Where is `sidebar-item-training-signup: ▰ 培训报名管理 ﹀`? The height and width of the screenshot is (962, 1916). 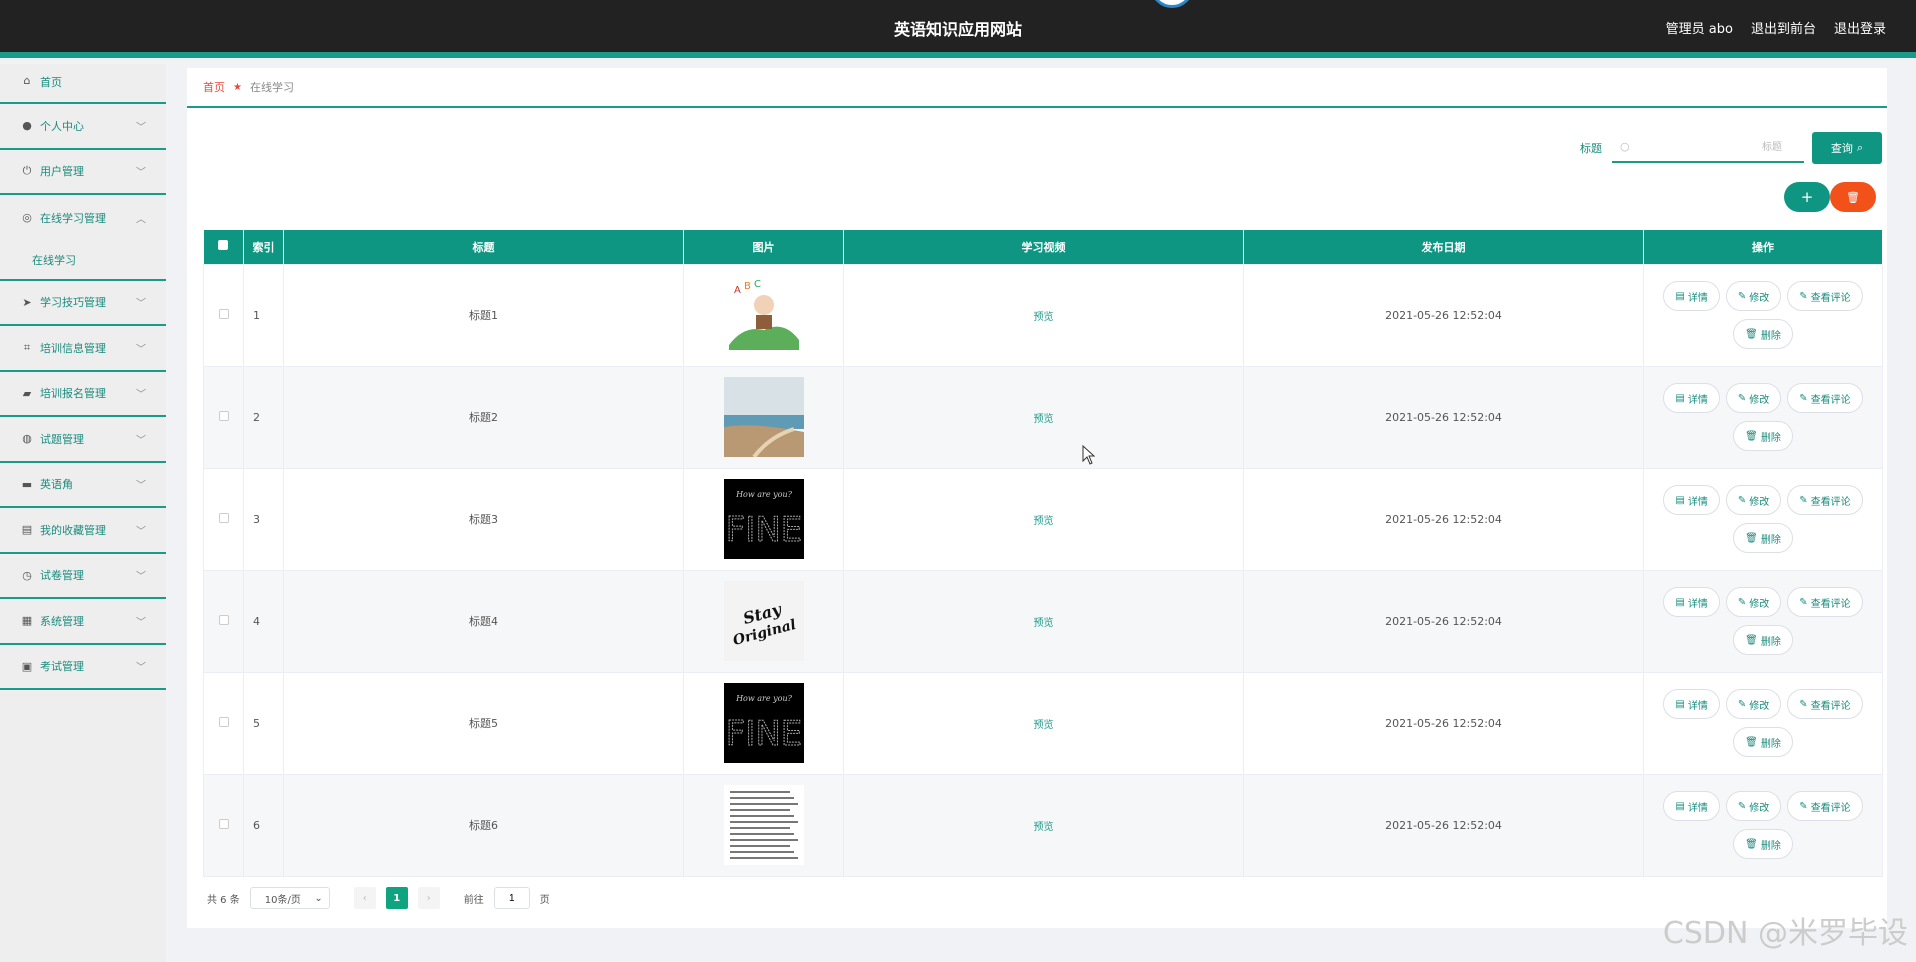 sidebar-item-training-signup: ▰ 培训报名管理 ﹀ is located at coordinates (83, 394).